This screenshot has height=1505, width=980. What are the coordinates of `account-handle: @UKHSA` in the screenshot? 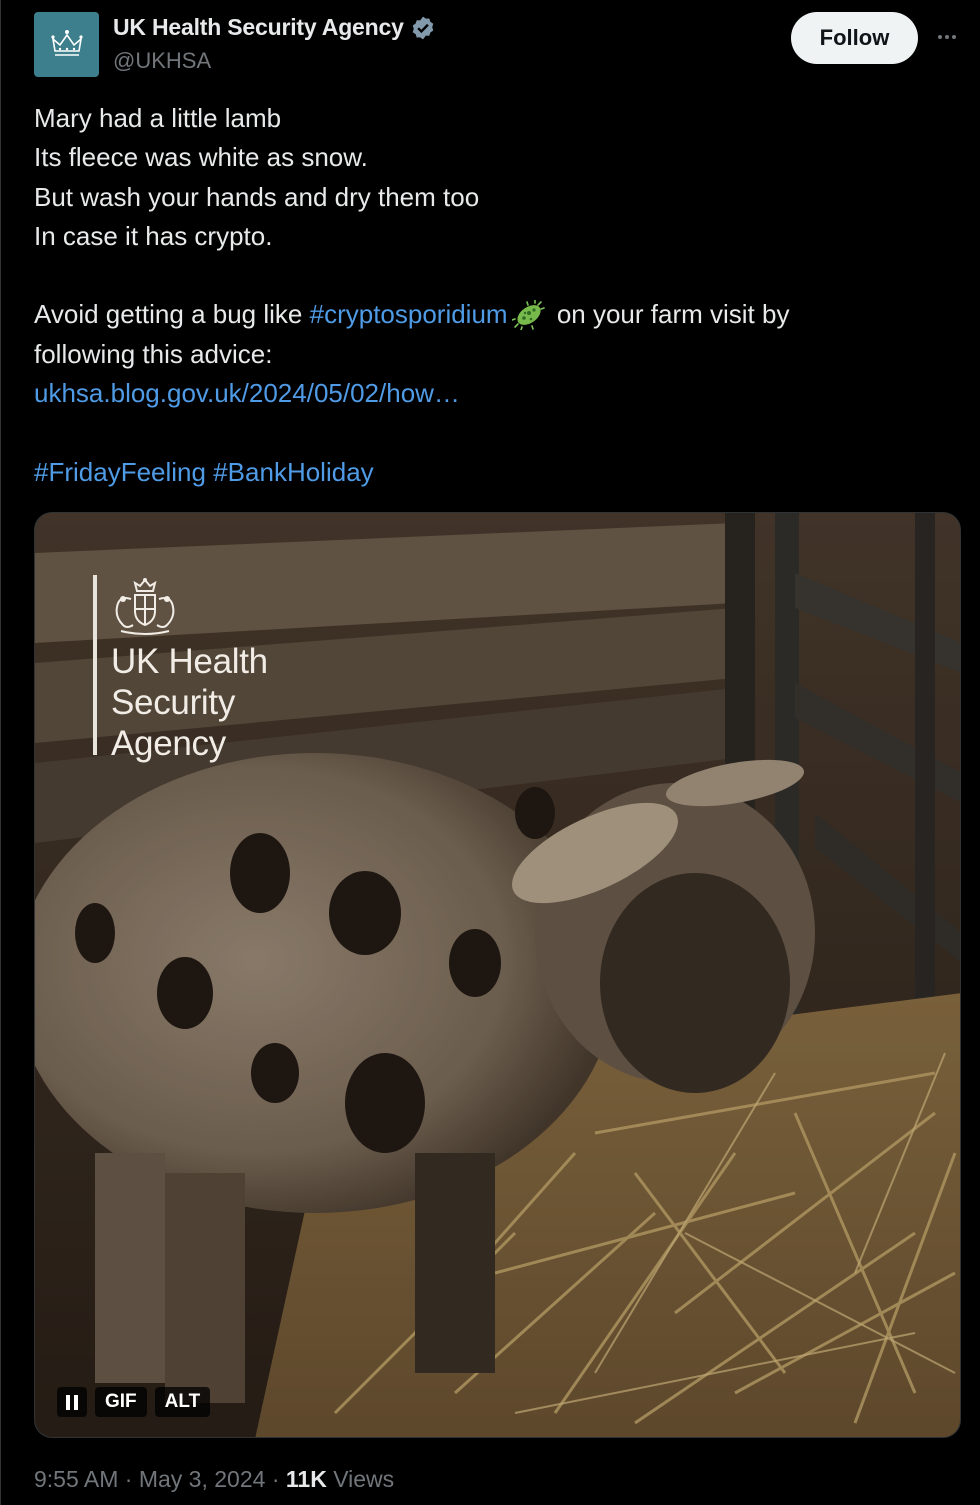 It's located at (162, 61).